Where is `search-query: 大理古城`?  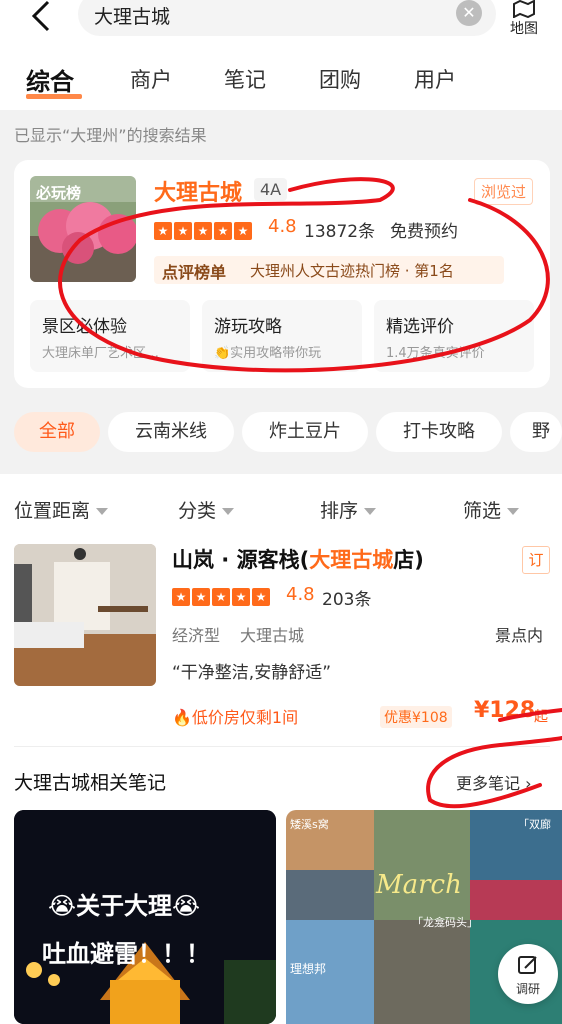 search-query: 大理古城 is located at coordinates (132, 17).